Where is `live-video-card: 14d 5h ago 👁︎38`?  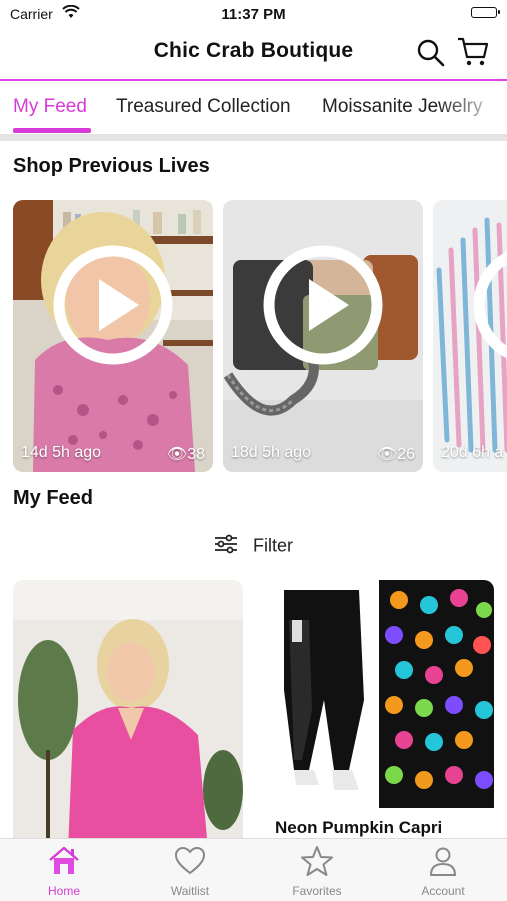 live-video-card: 14d 5h ago 👁︎38 is located at coordinates (113, 336).